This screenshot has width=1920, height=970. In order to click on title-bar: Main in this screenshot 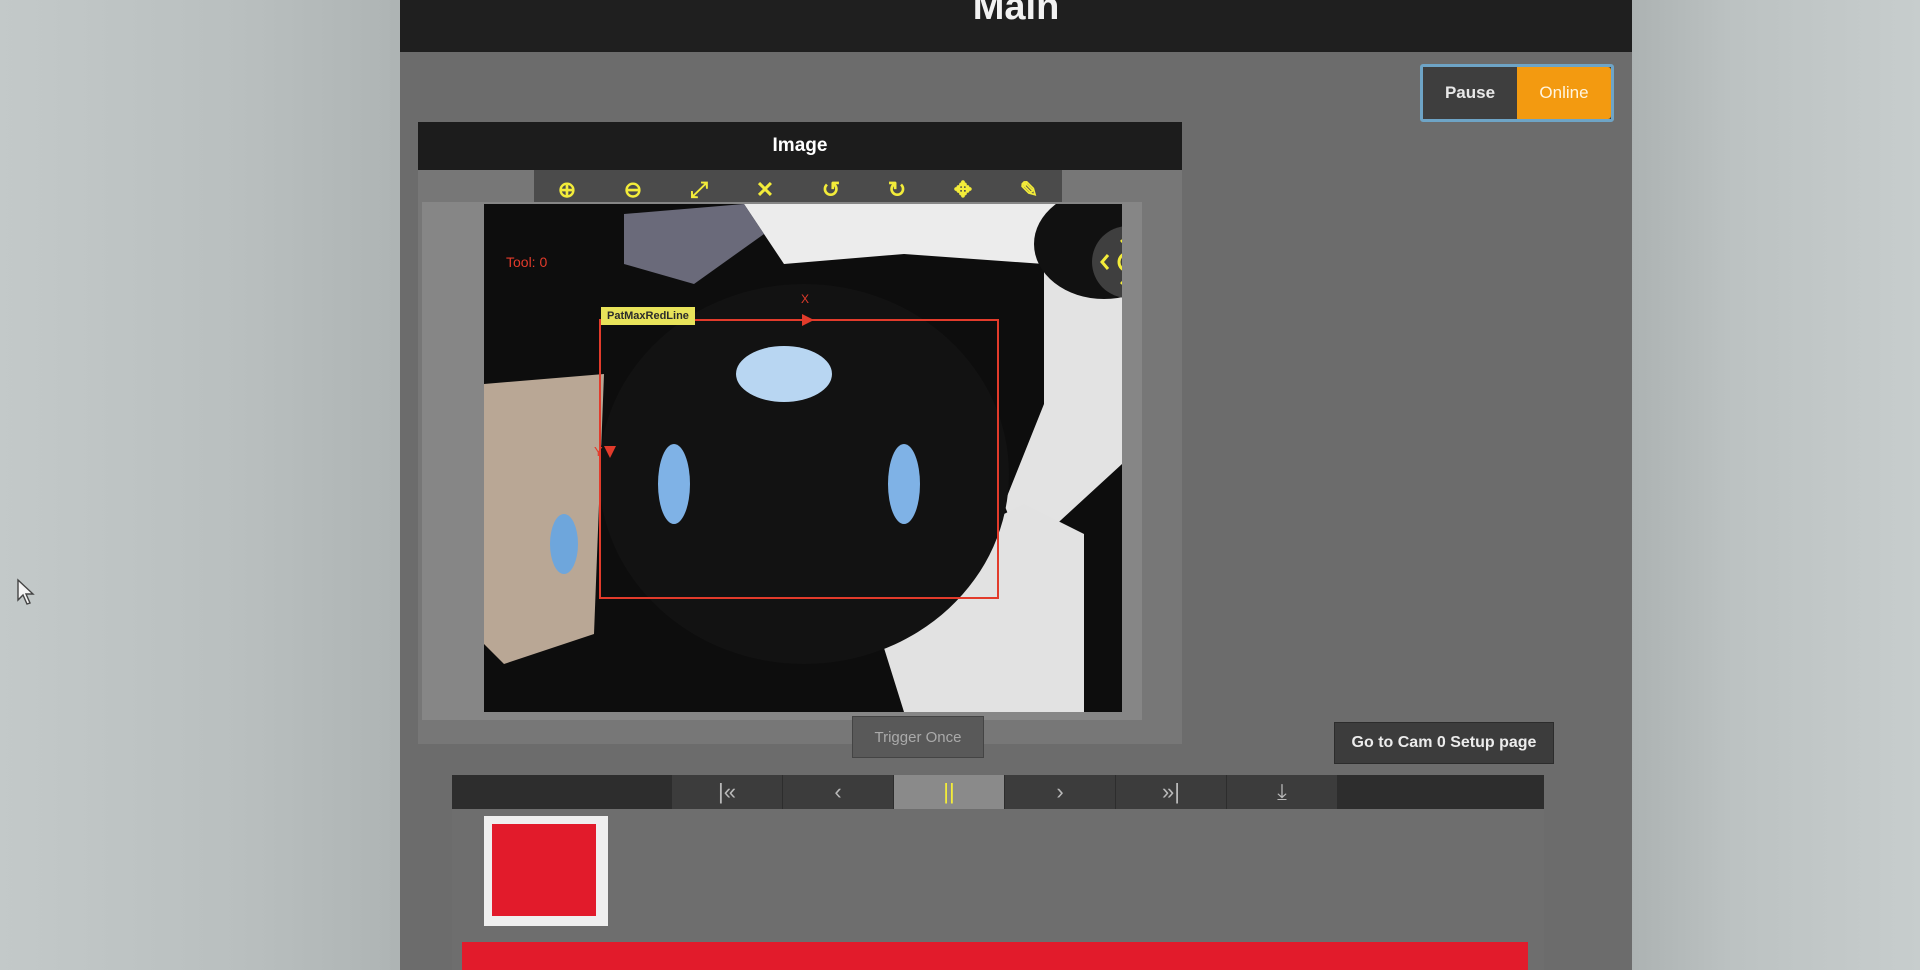, I will do `click(1016, 26)`.